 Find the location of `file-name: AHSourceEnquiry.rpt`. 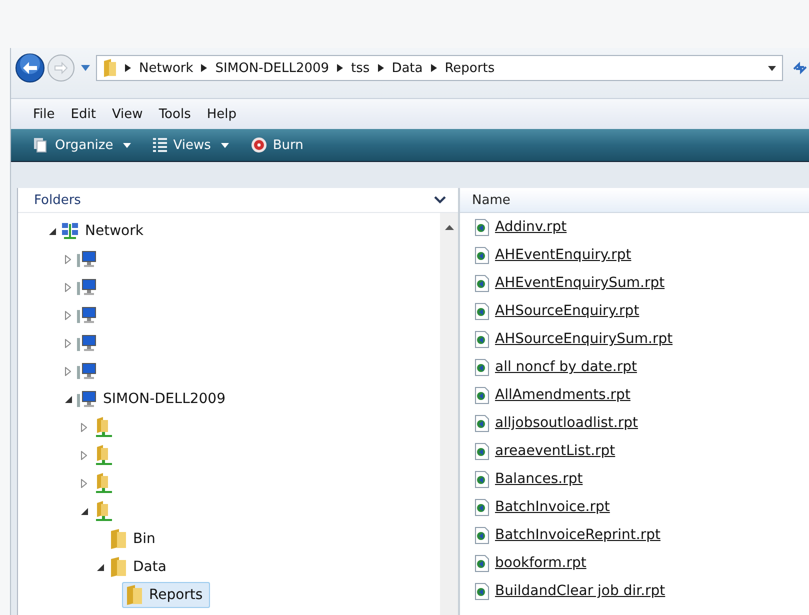

file-name: AHSourceEnquiry.rpt is located at coordinates (567, 311).